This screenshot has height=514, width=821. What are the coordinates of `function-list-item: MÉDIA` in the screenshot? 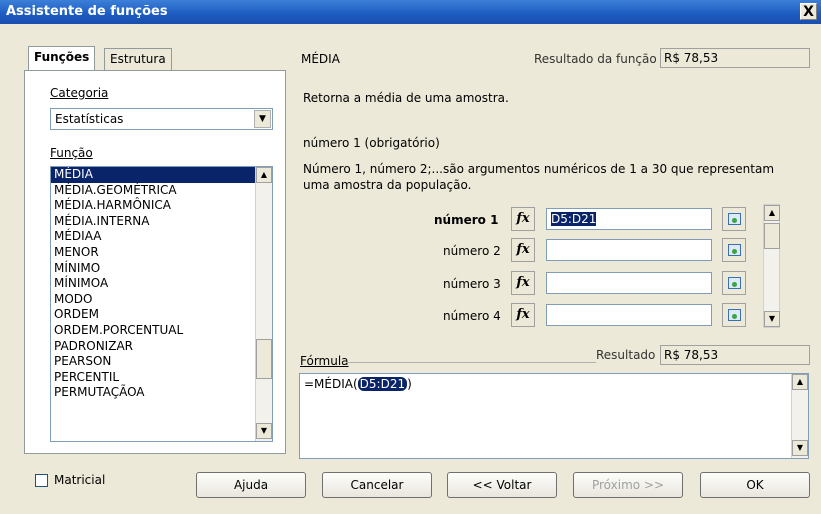 It's located at (161, 175).